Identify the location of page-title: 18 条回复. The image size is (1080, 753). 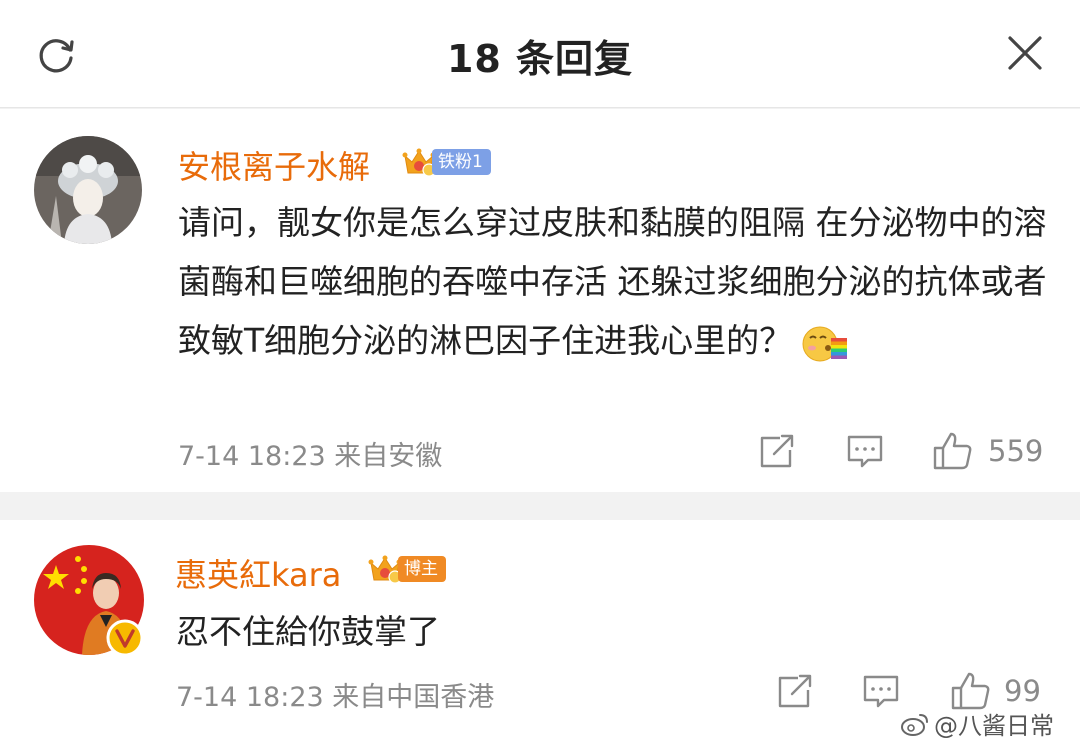
(540, 59).